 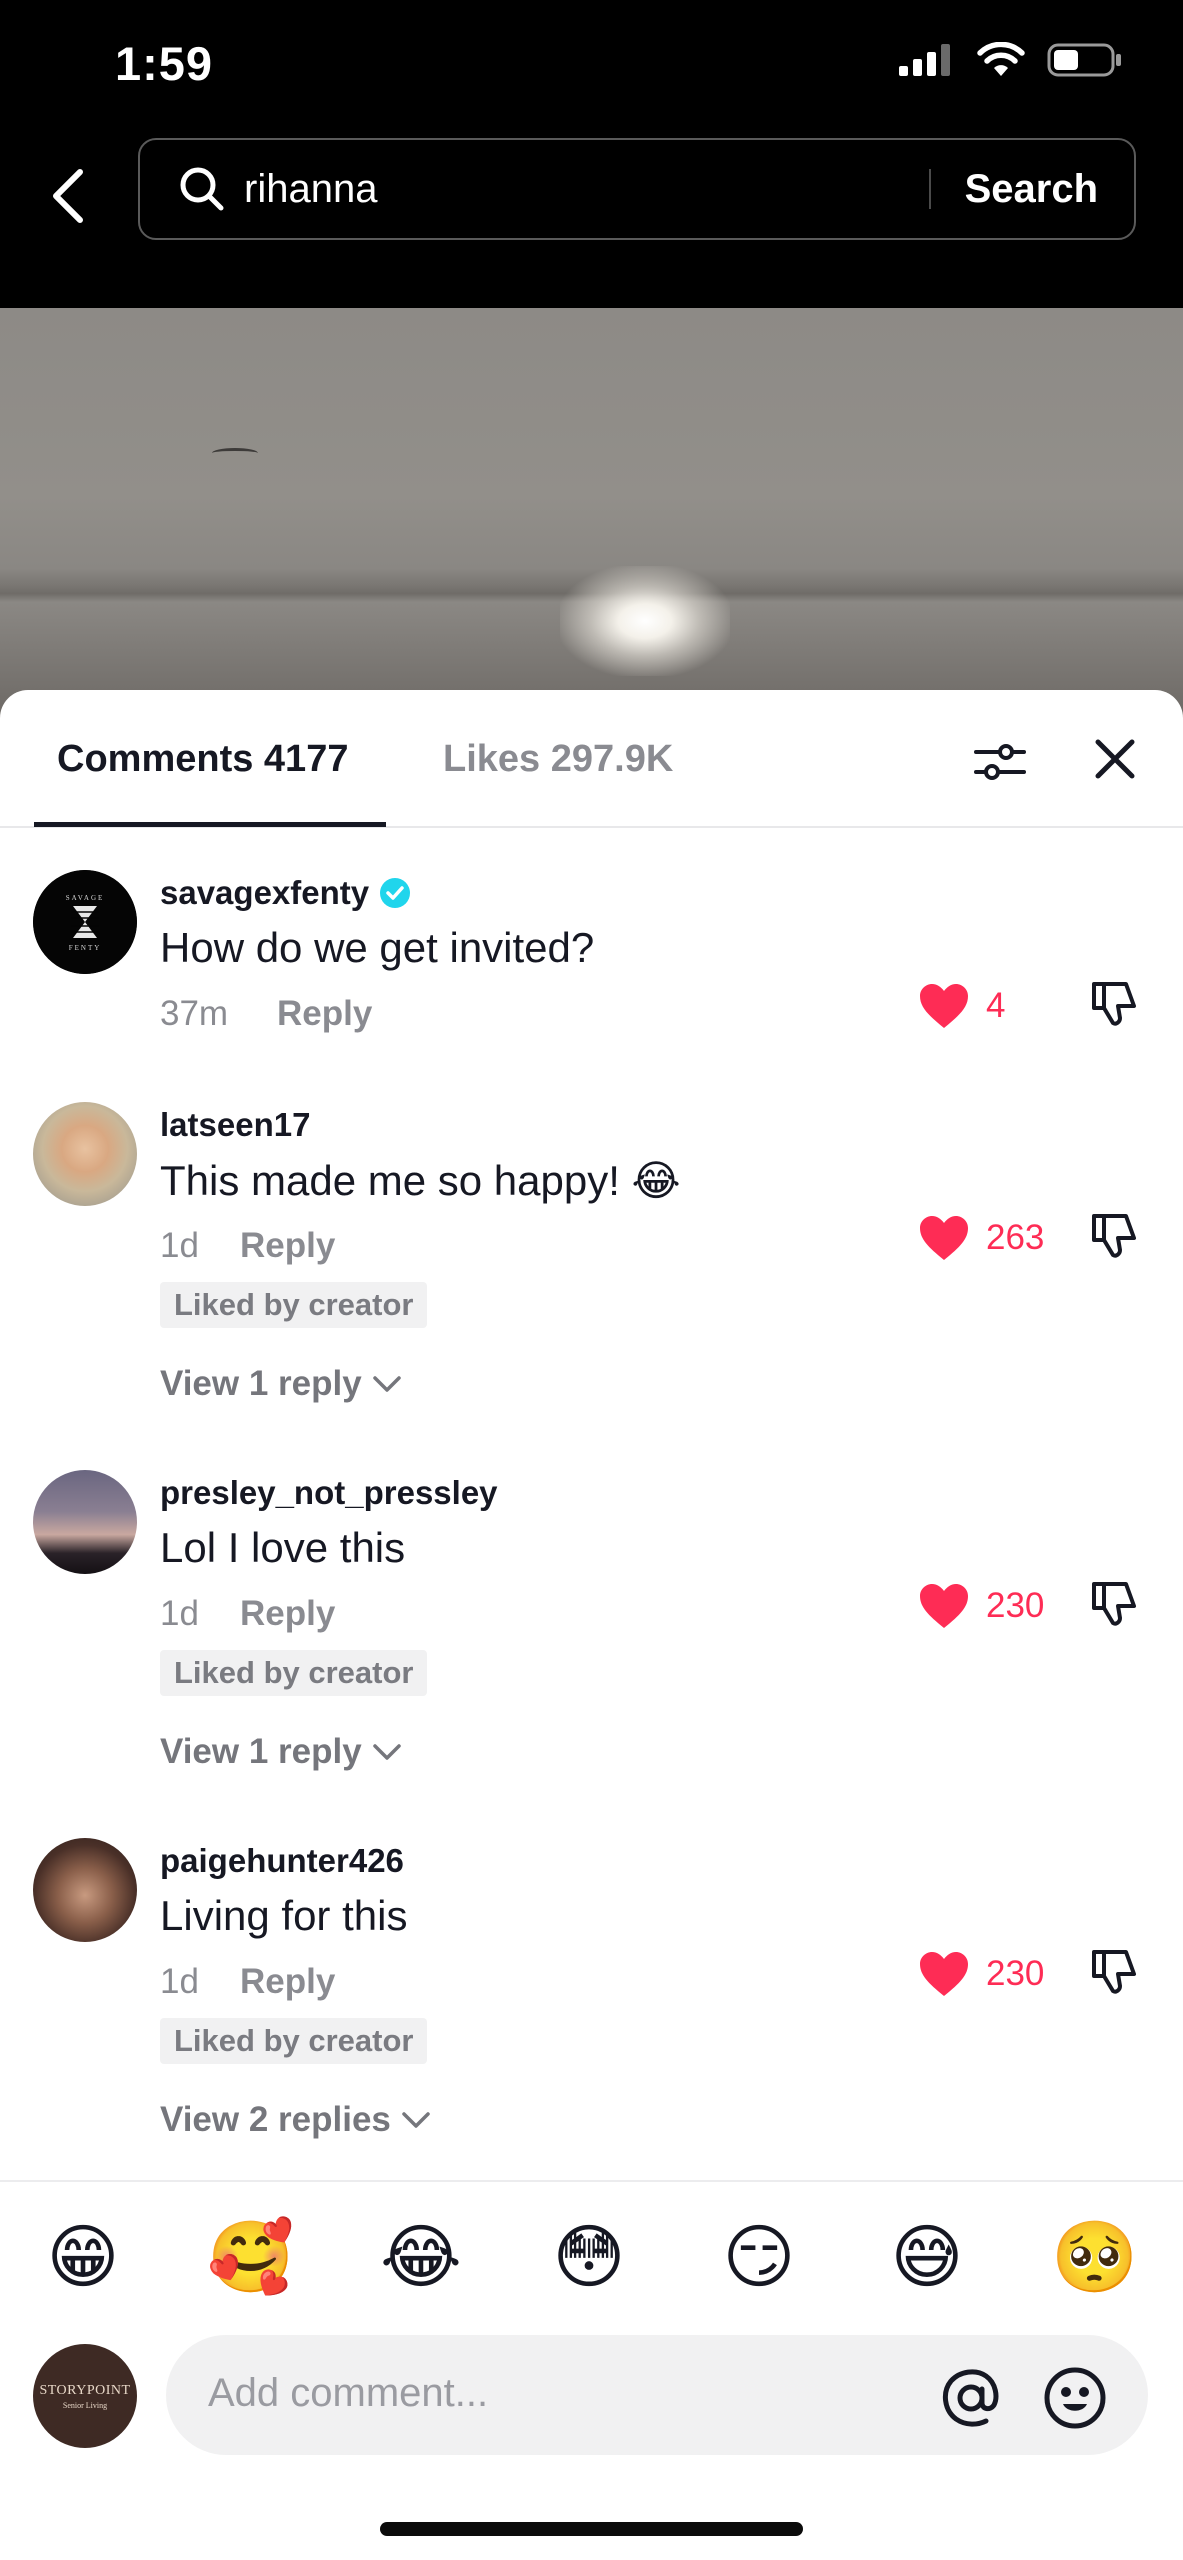 What do you see at coordinates (1001, 59) in the screenshot?
I see `wifi-icon` at bounding box center [1001, 59].